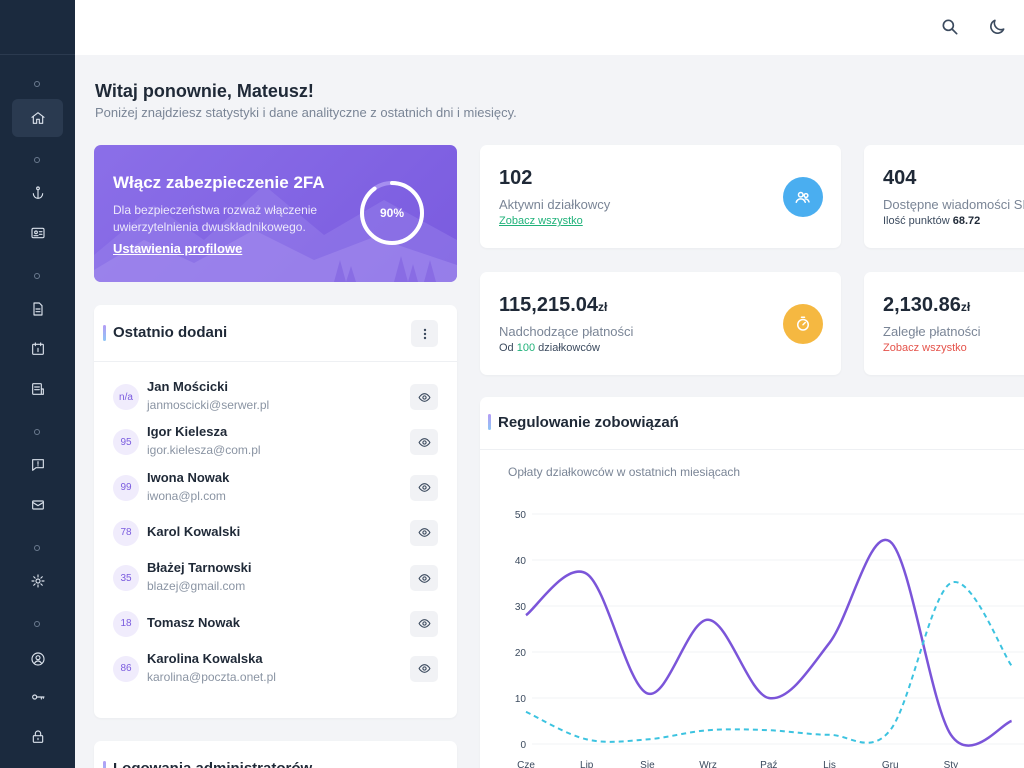 The height and width of the screenshot is (768, 1024). Describe the element at coordinates (569, 348) in the screenshot. I see `sub-suffix: działkowców` at that location.